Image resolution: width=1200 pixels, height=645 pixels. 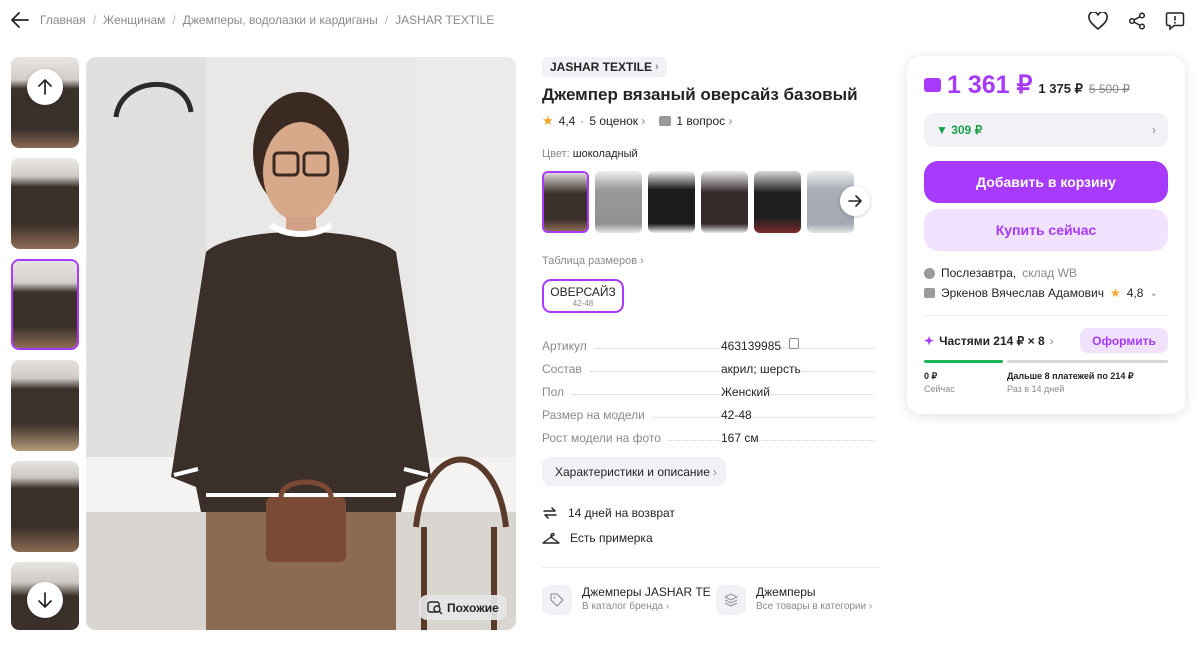 I want to click on size-table-link: Таблица размеров ›, so click(x=593, y=261).